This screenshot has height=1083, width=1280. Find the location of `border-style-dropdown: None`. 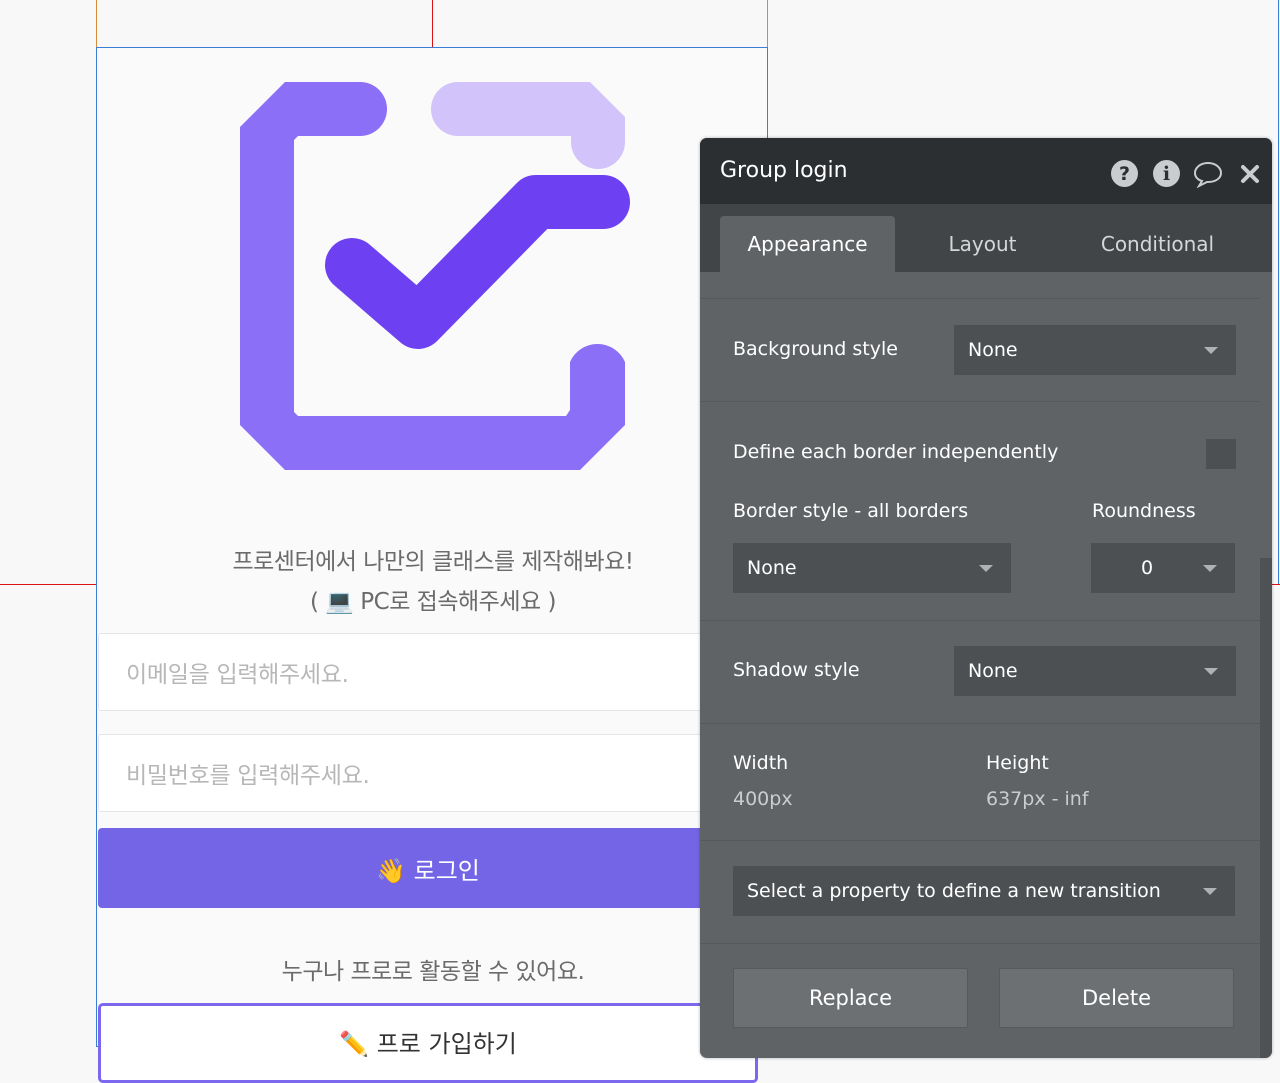

border-style-dropdown: None is located at coordinates (872, 568).